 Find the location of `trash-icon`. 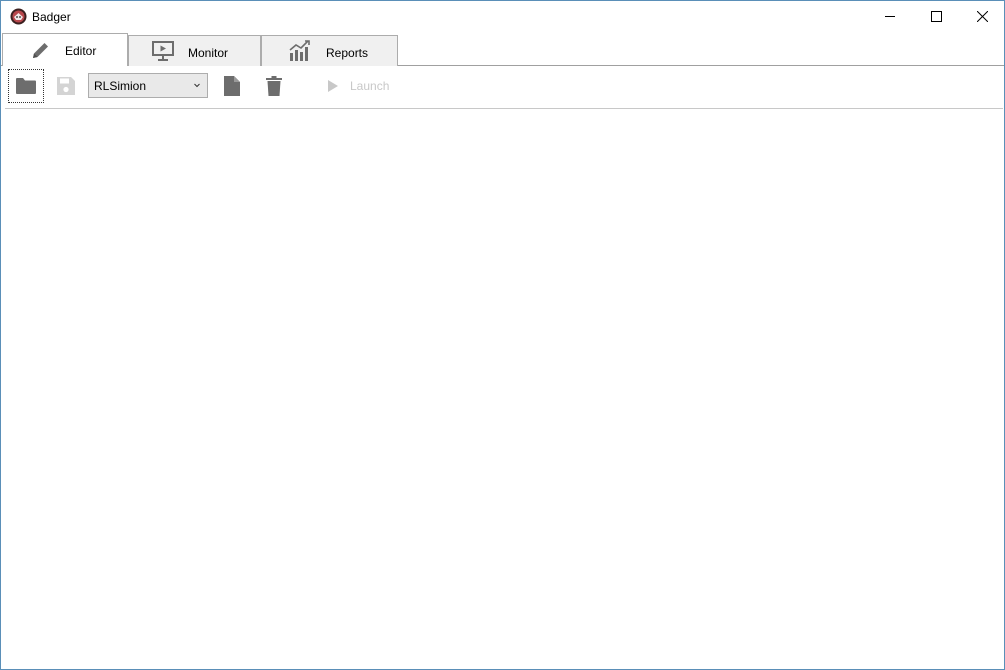

trash-icon is located at coordinates (274, 86).